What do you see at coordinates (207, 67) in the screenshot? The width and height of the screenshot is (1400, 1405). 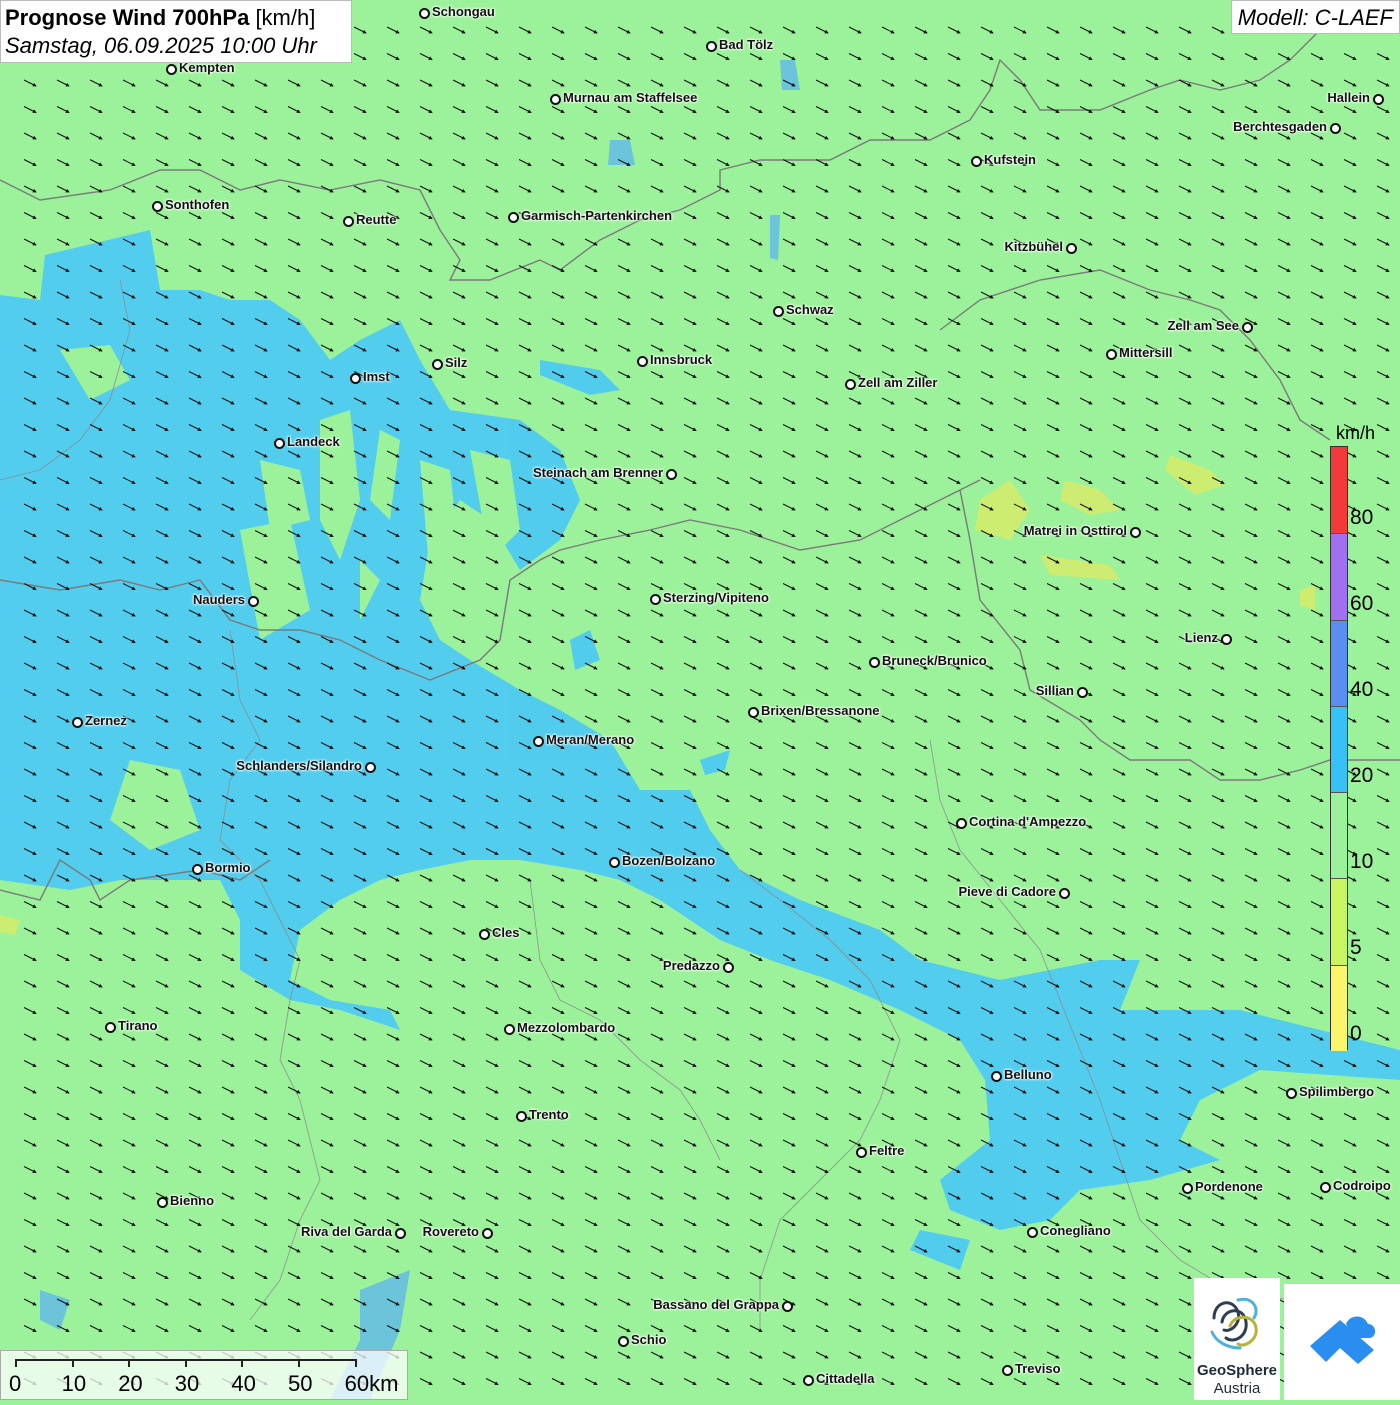 I see `city-label: Kempten` at bounding box center [207, 67].